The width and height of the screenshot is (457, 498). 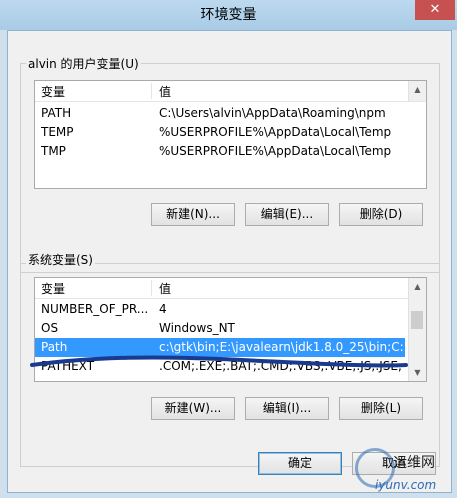 I want to click on var-name: Path, so click(x=54, y=347).